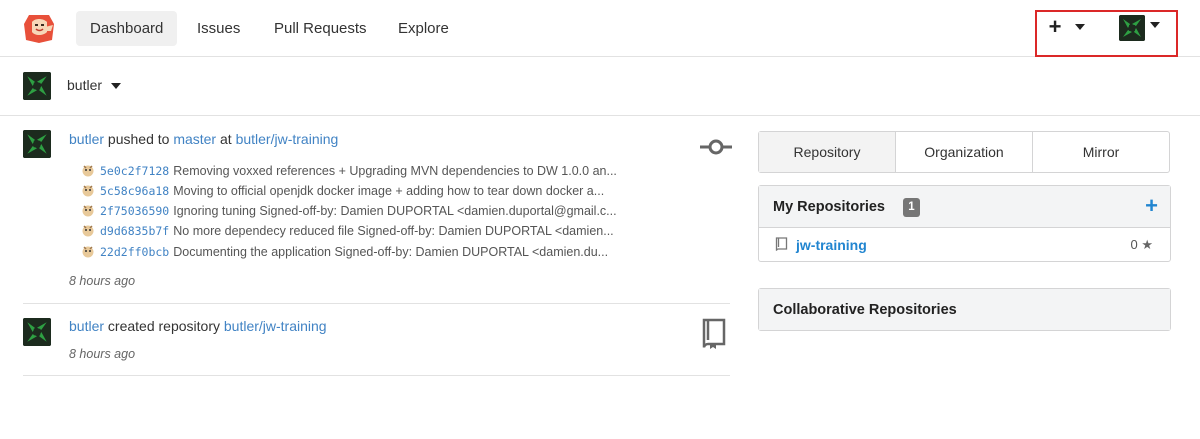  What do you see at coordinates (194, 139) in the screenshot?
I see `feed-branch-link: master` at bounding box center [194, 139].